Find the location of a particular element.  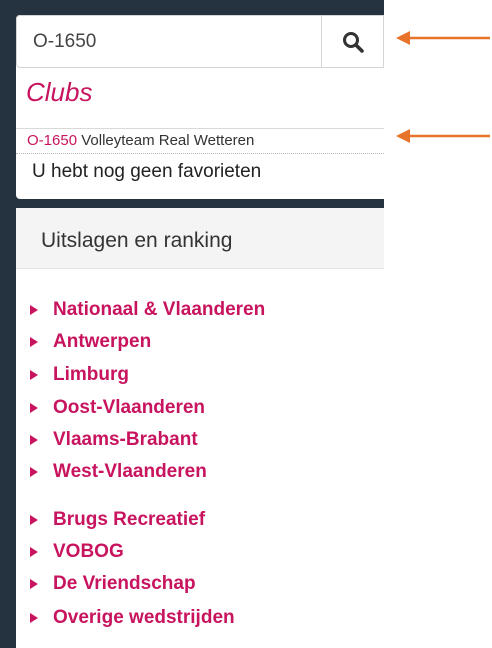

link-vobog: VOBOG is located at coordinates (76, 552).